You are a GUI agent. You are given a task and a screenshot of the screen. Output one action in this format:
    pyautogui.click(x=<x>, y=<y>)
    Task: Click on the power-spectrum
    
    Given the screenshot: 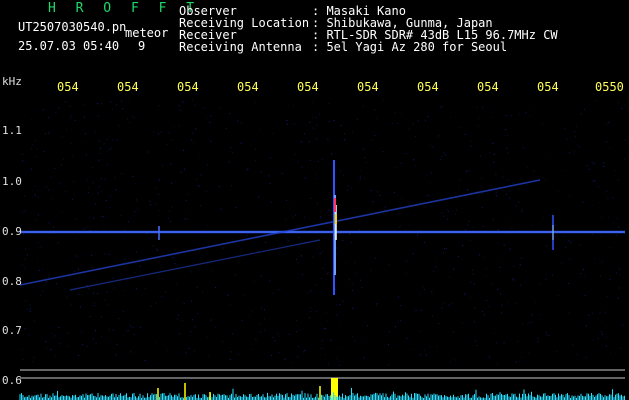 What is the action you would take?
    pyautogui.click(x=322, y=391)
    